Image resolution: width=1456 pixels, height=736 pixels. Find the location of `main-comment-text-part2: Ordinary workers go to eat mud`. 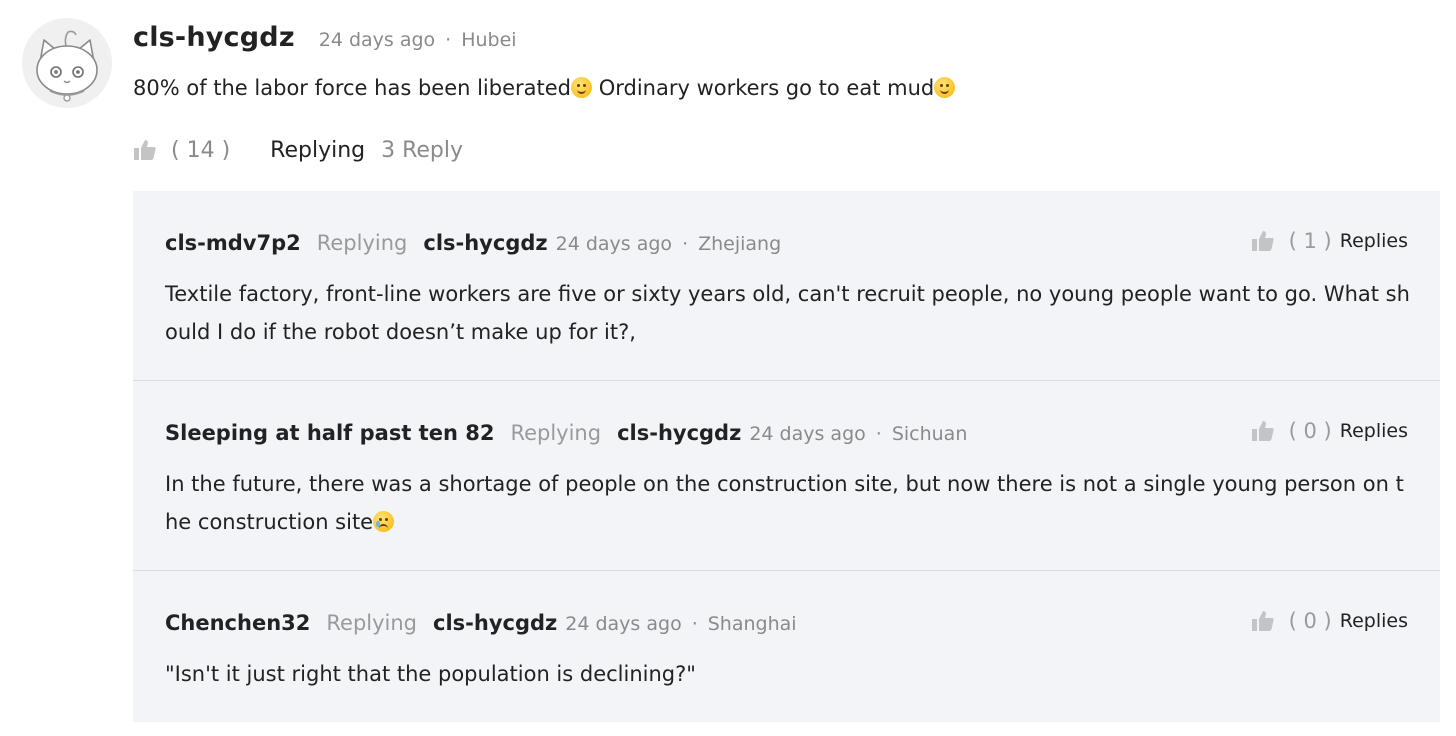

main-comment-text-part2: Ordinary workers go to eat mud is located at coordinates (763, 88).